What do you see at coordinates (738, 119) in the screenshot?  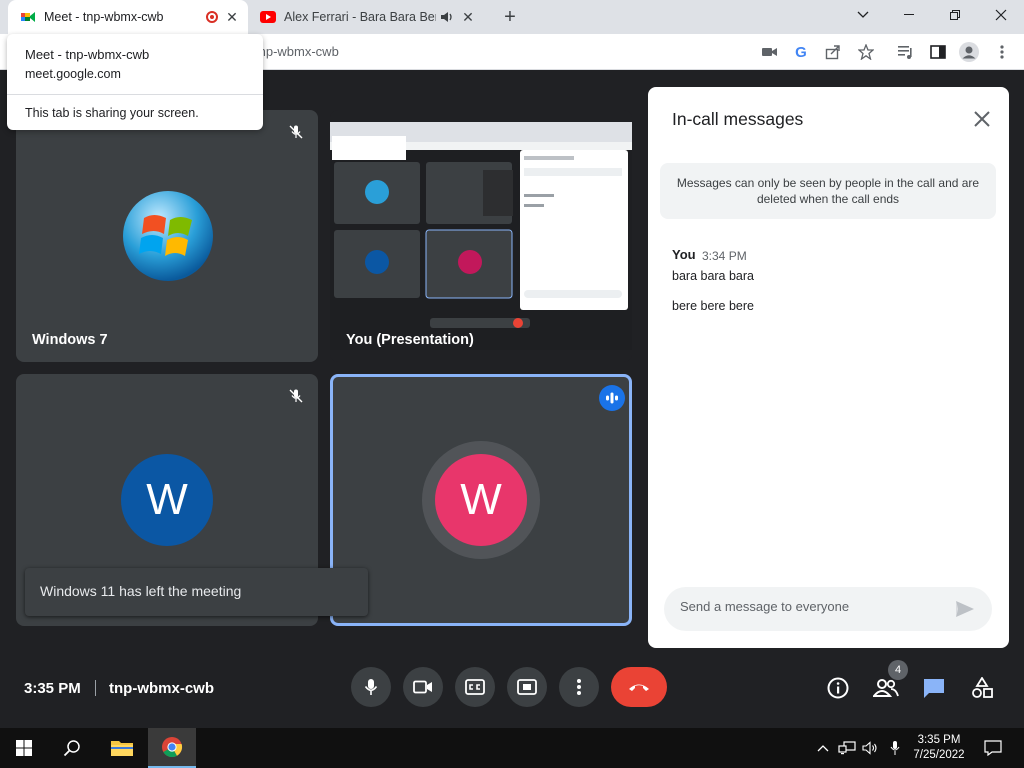 I see `panel-title: In-call messages` at bounding box center [738, 119].